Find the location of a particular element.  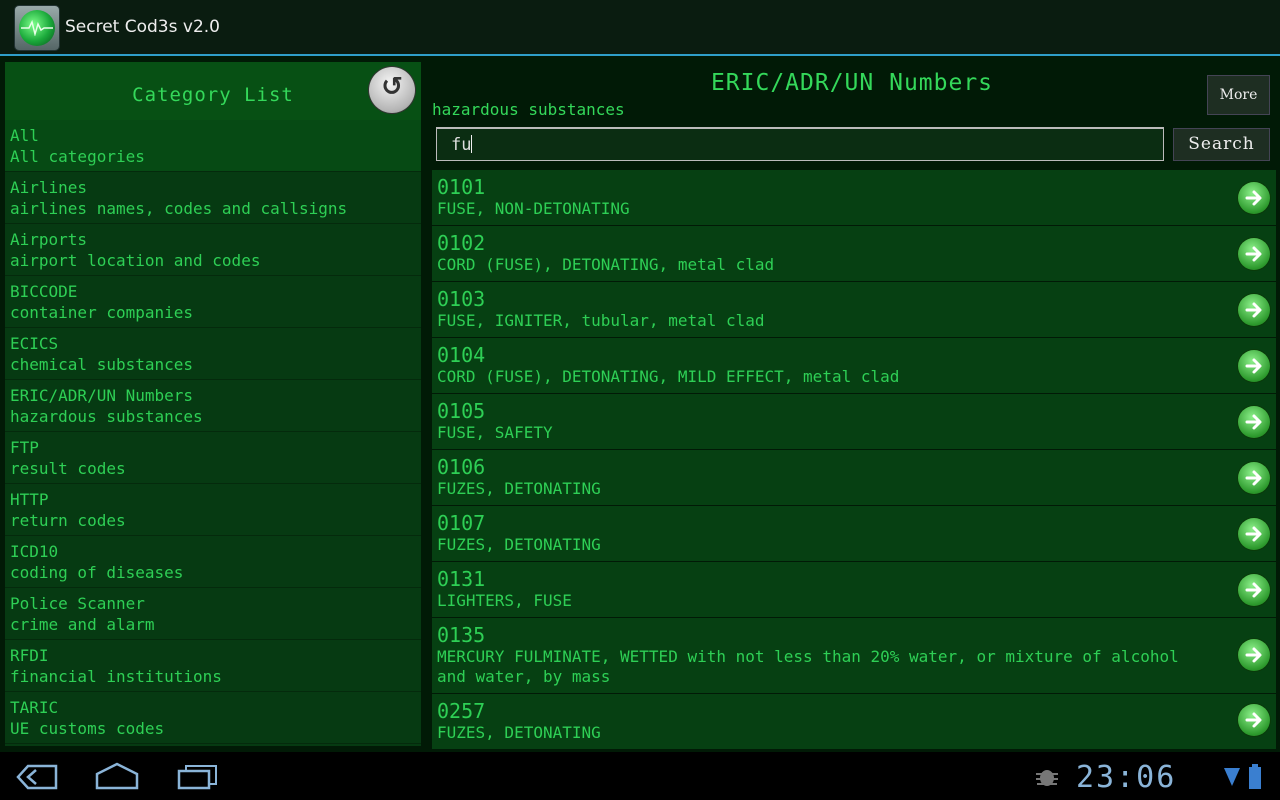

category-item-icd10: ICD10 coding of diseases is located at coordinates (213, 562).